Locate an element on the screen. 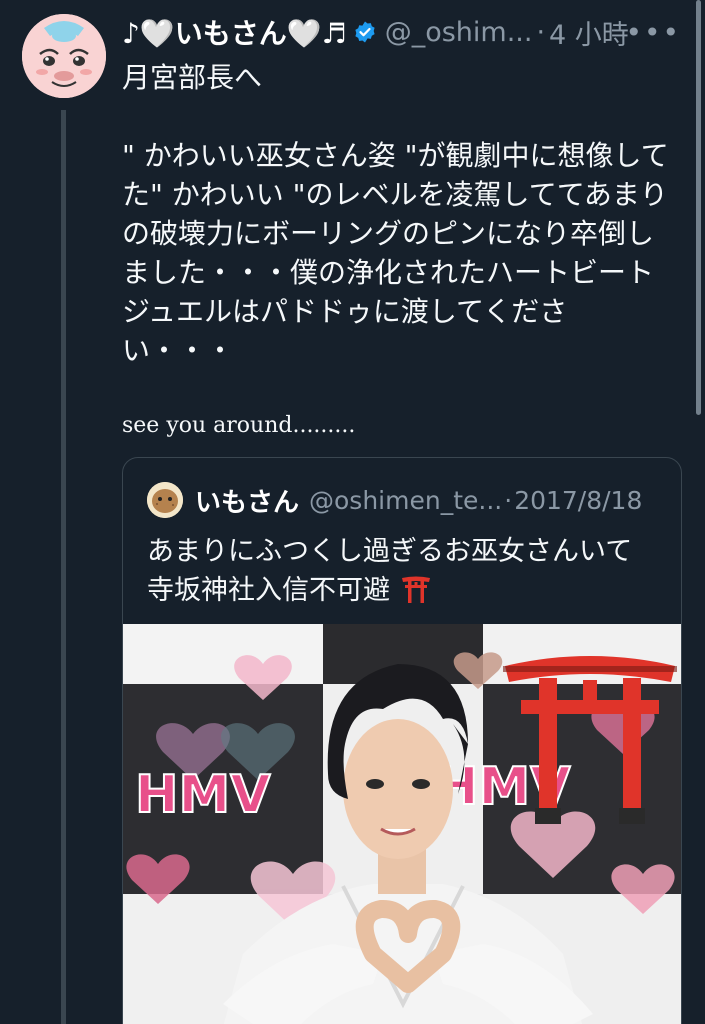 Image resolution: width=705 pixels, height=1024 pixels. banner-text-left: HMV is located at coordinates (203, 795).